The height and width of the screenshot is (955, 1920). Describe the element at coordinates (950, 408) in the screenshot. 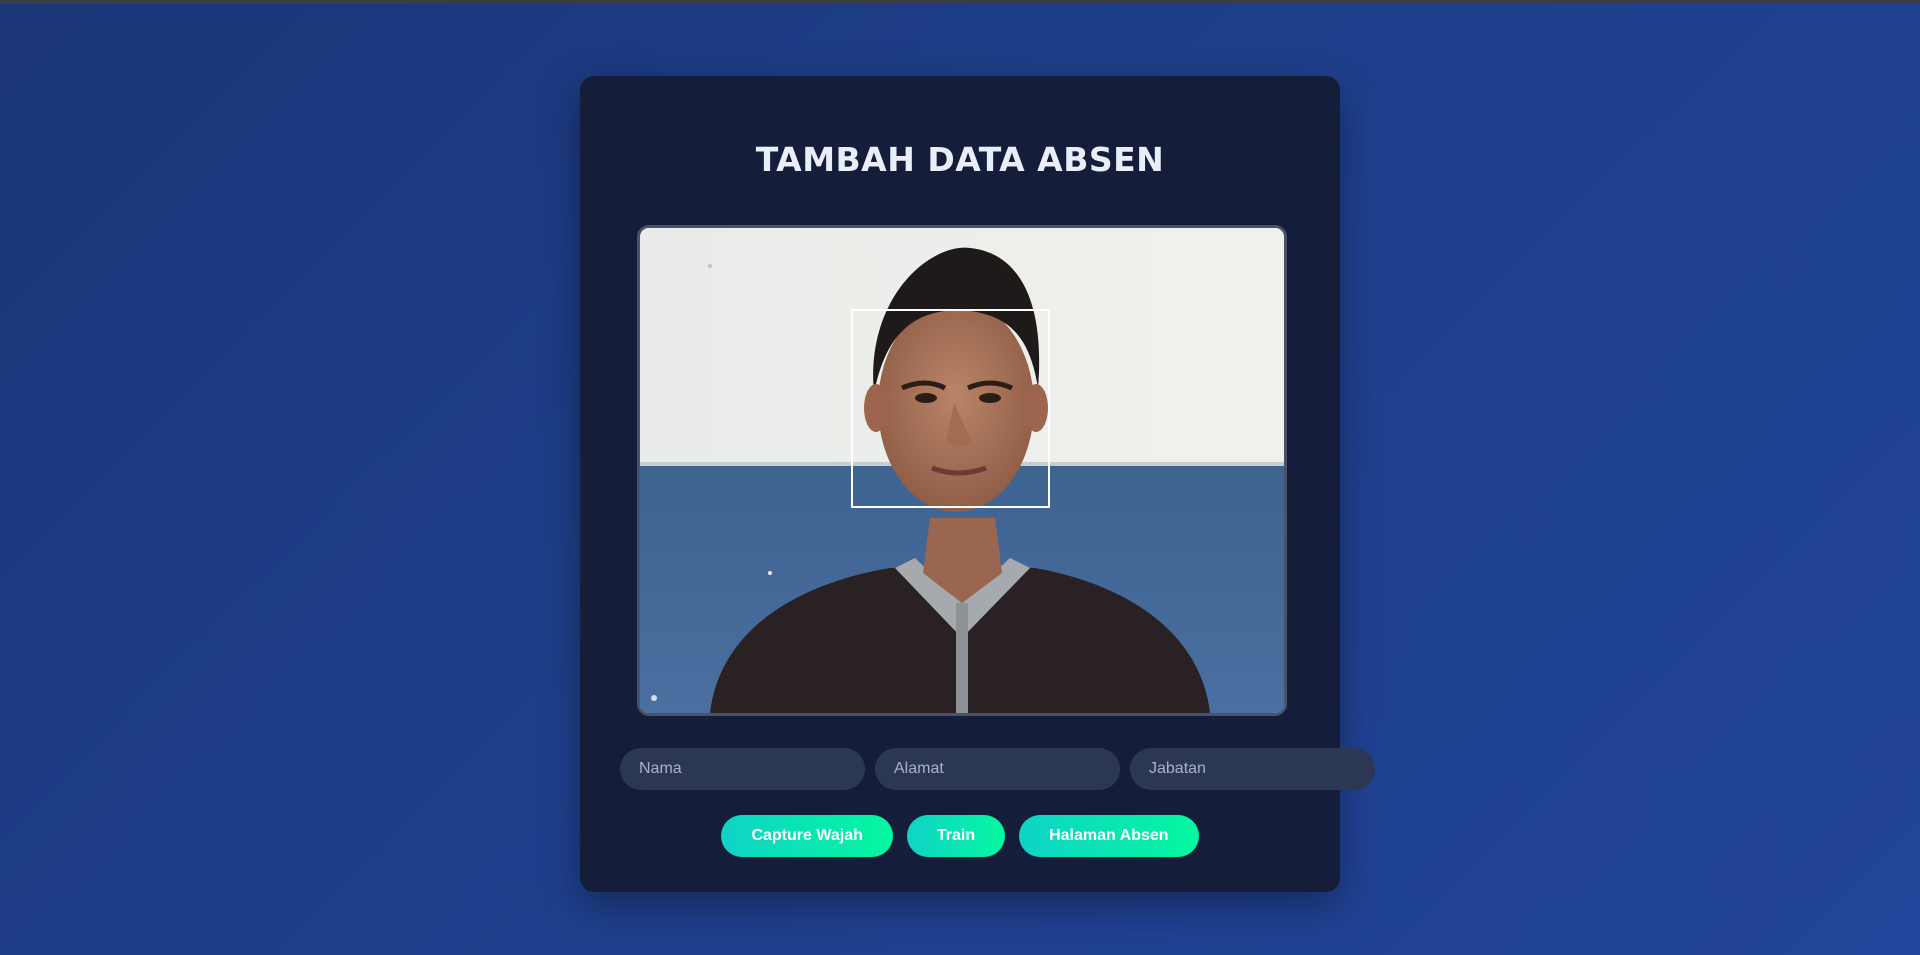

I see `face-detection-box` at that location.